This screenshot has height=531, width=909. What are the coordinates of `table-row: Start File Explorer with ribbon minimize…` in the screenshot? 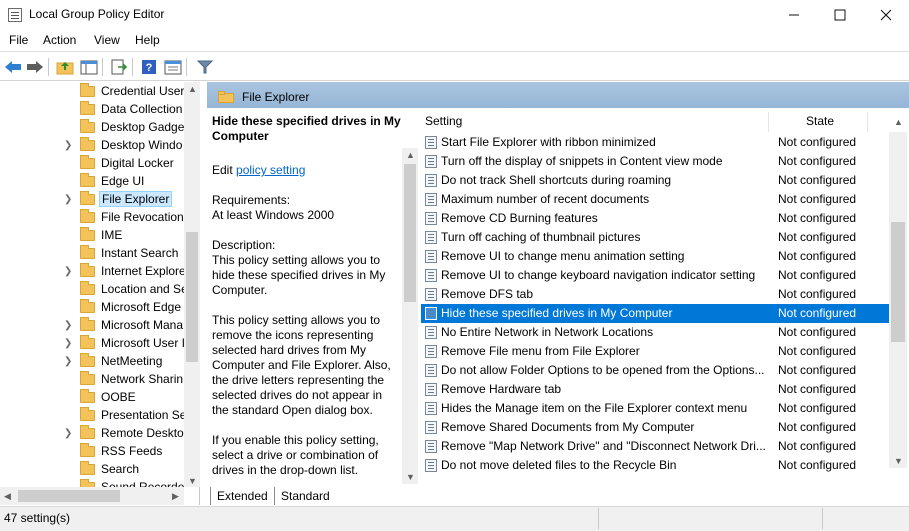 It's located at (655, 142).